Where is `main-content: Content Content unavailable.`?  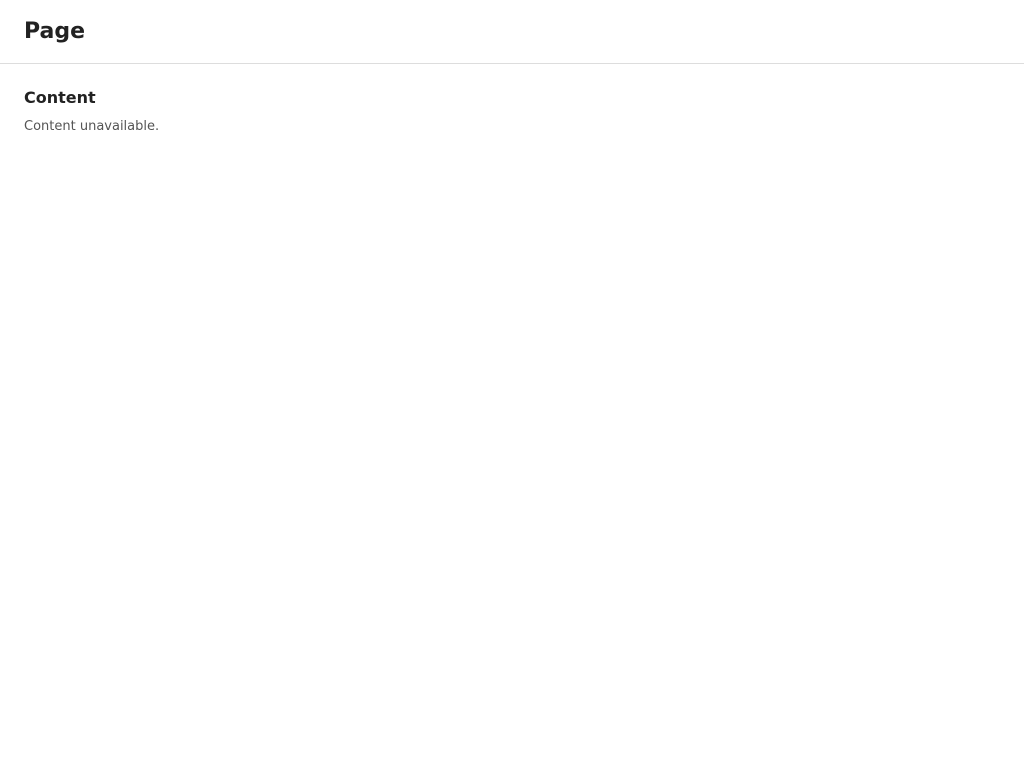 main-content: Content Content unavailable. is located at coordinates (512, 112).